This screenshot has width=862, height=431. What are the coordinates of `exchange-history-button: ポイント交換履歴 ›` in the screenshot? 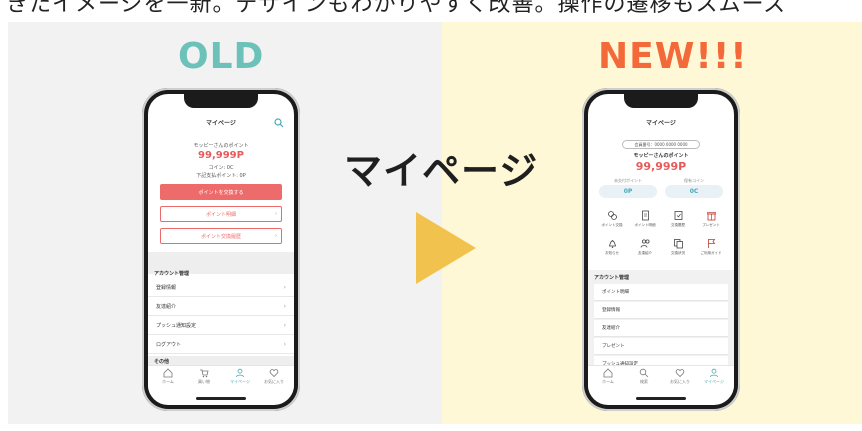 It's located at (221, 236).